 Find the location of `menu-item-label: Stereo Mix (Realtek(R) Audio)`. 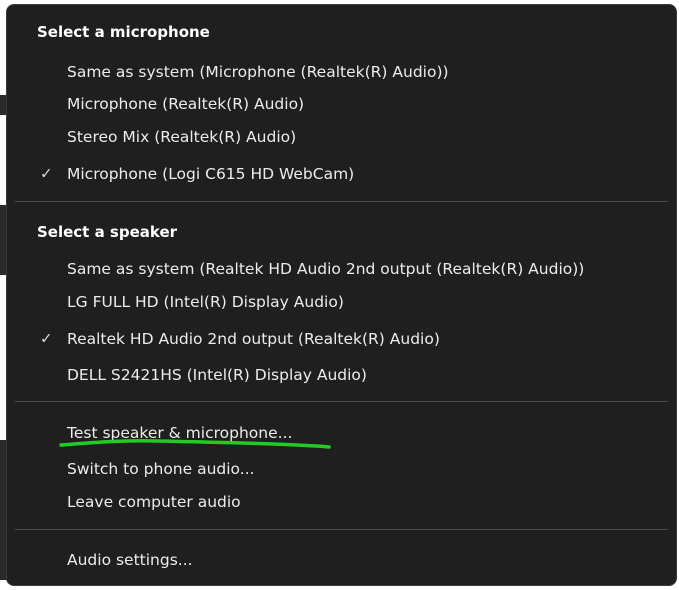

menu-item-label: Stereo Mix (Realtek(R) Audio) is located at coordinates (182, 137).